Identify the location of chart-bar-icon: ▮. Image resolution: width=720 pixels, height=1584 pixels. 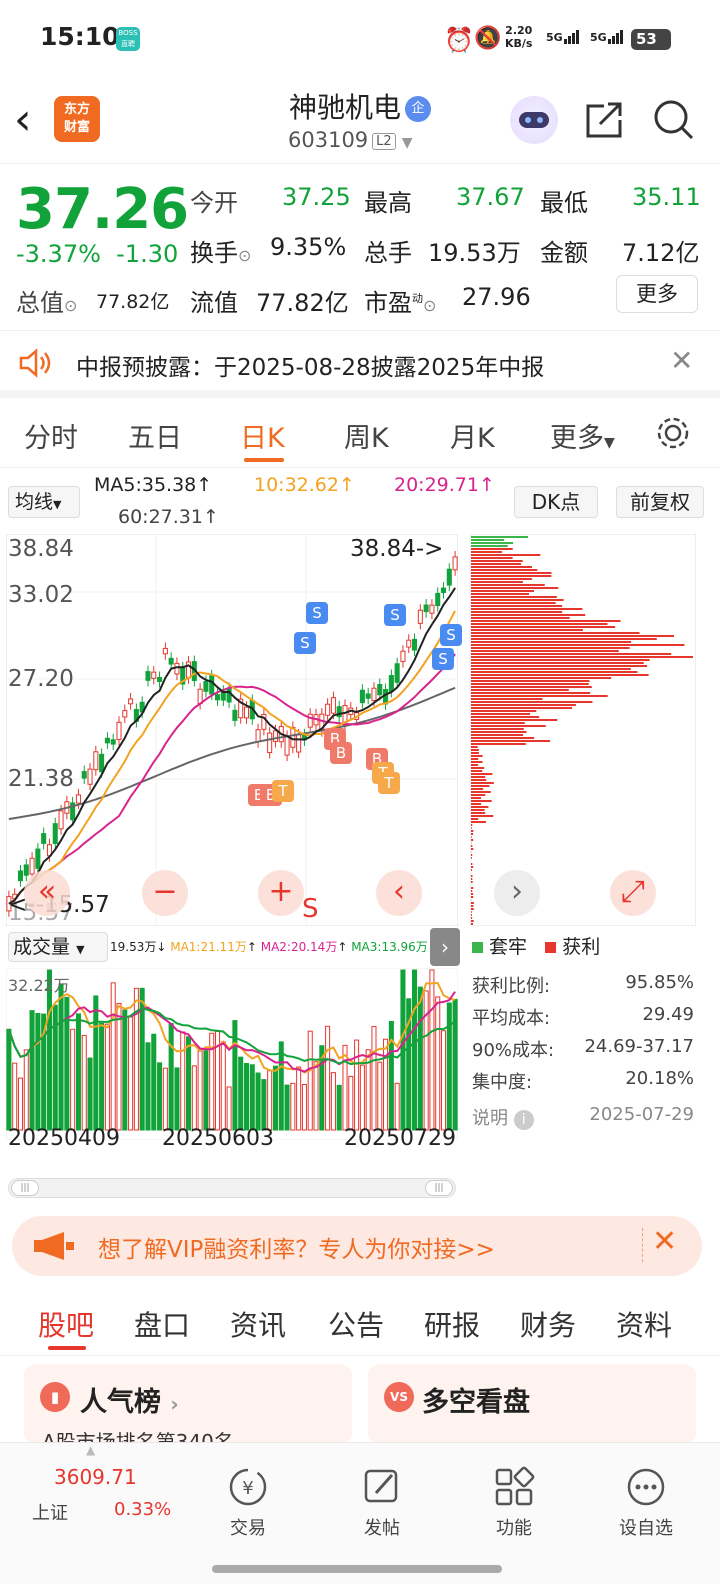
(55, 1397).